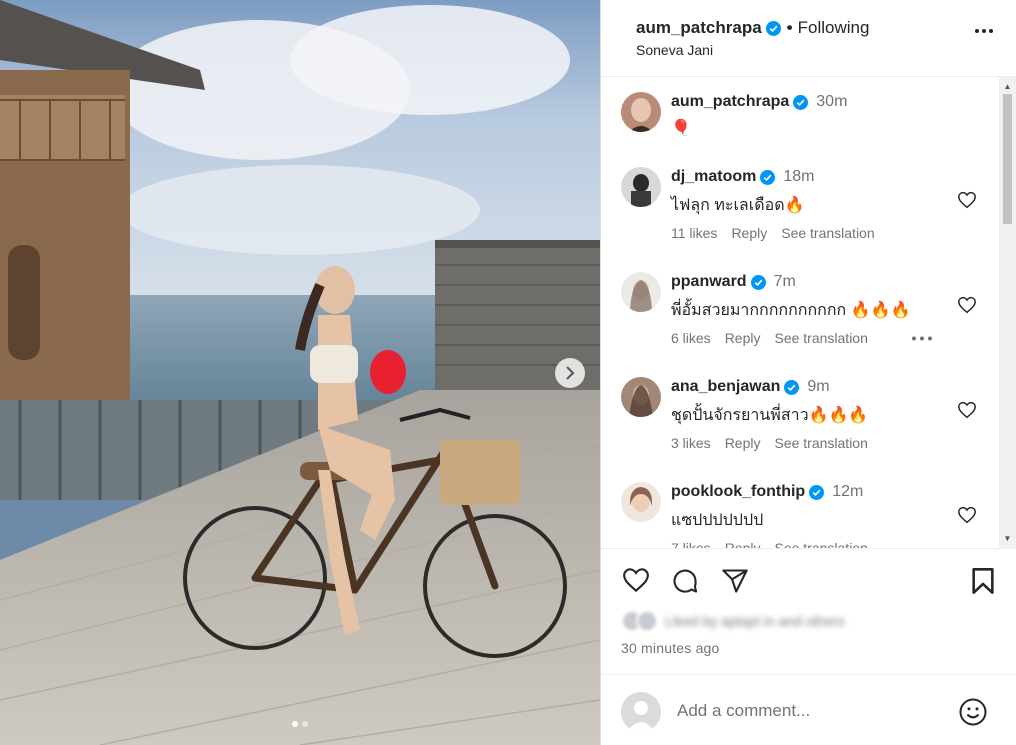 This screenshot has width=1016, height=745. Describe the element at coordinates (670, 648) in the screenshot. I see `post-timestamp: 30 minutes ago` at that location.